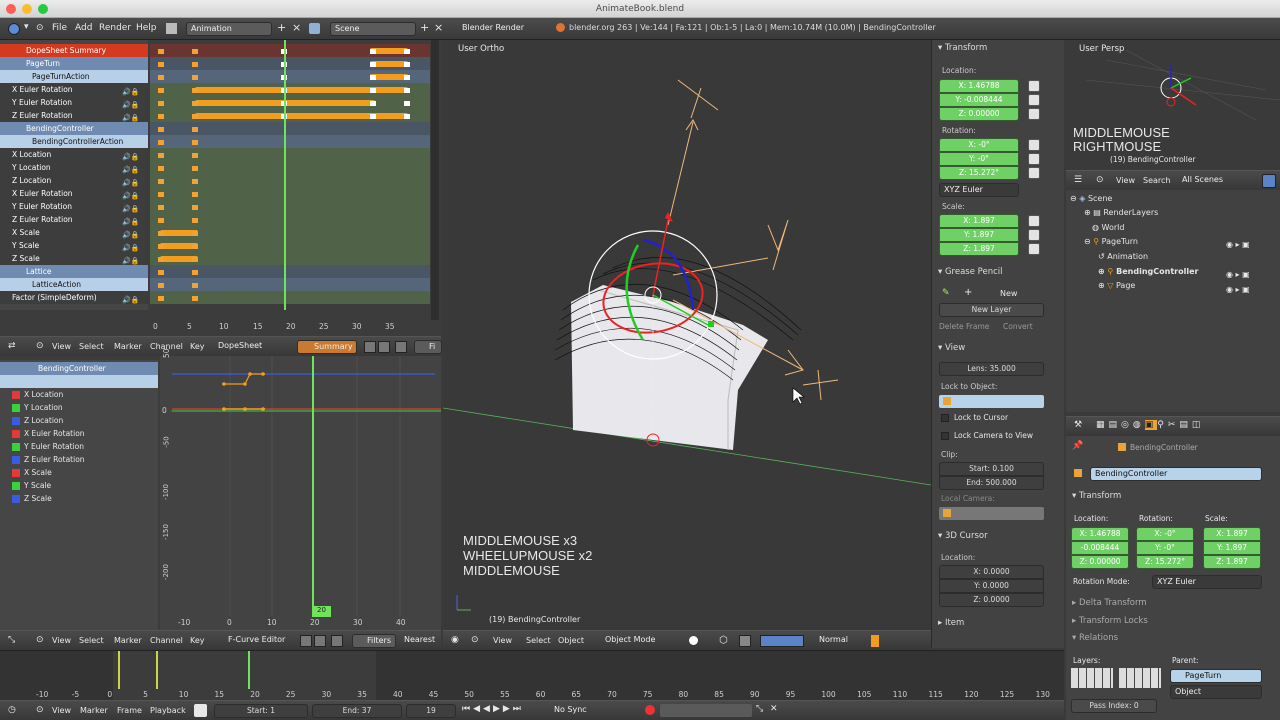 This screenshot has height=720, width=1280. Describe the element at coordinates (26, 27) in the screenshot. I see `chevron-down-icon: ▾` at that location.